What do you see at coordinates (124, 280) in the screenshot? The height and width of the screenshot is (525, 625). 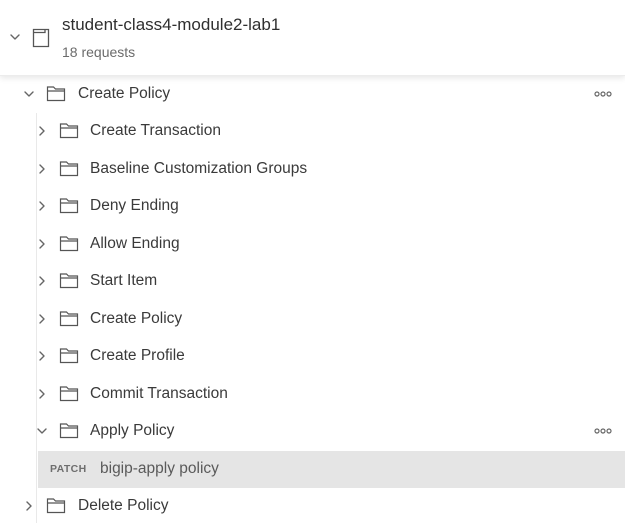 I see `folder-label: Start Item` at bounding box center [124, 280].